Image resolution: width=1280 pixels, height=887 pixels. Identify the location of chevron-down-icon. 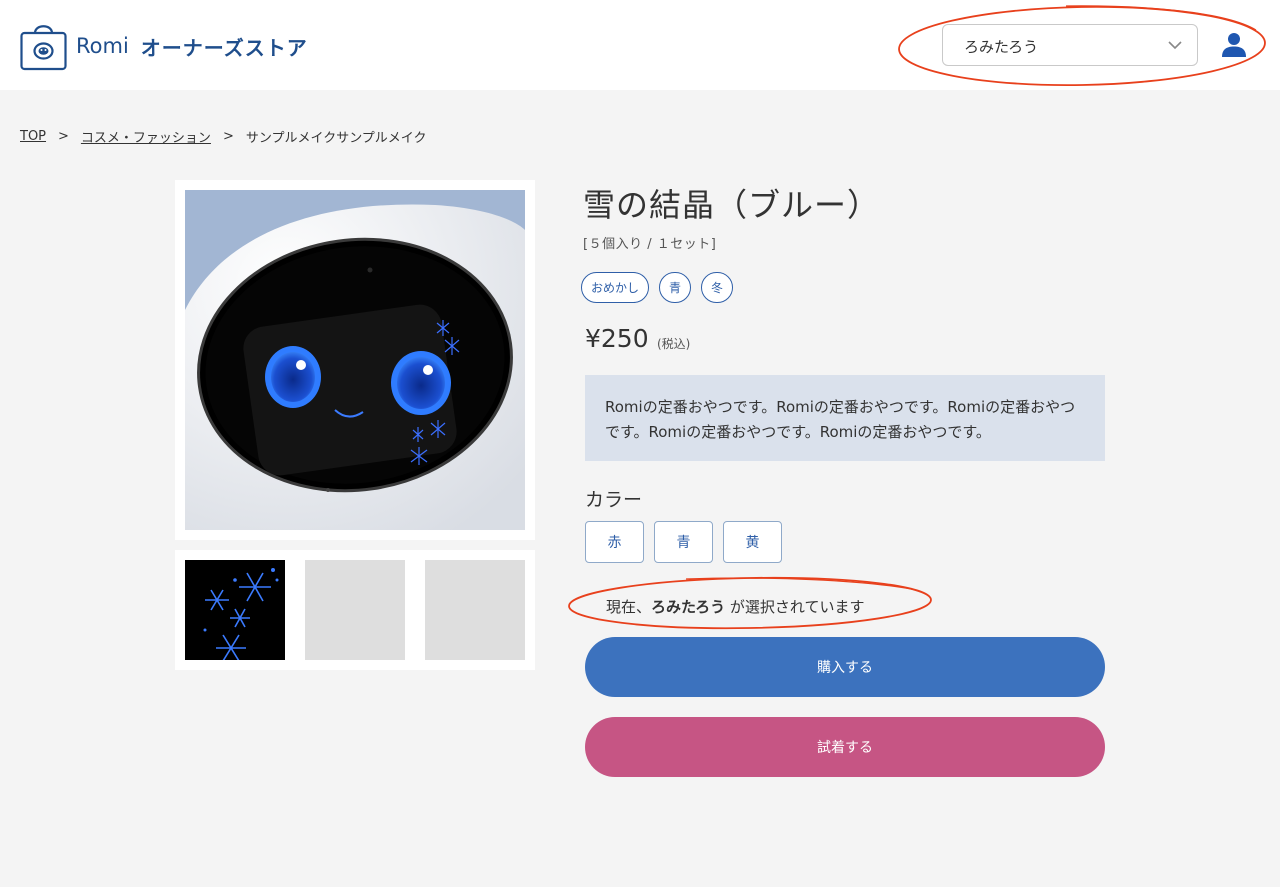
(1175, 45).